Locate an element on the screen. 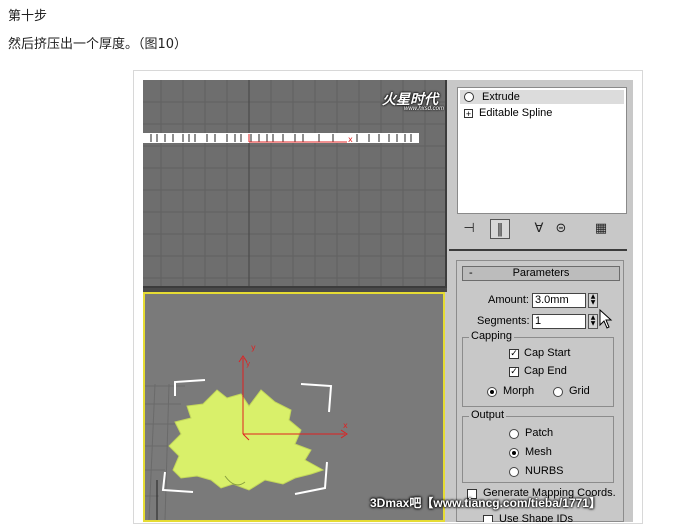 This screenshot has width=680, height=524. capping-group: Capping ✓ Cap Start ✓ Cap End Morph Grid is located at coordinates (538, 368).